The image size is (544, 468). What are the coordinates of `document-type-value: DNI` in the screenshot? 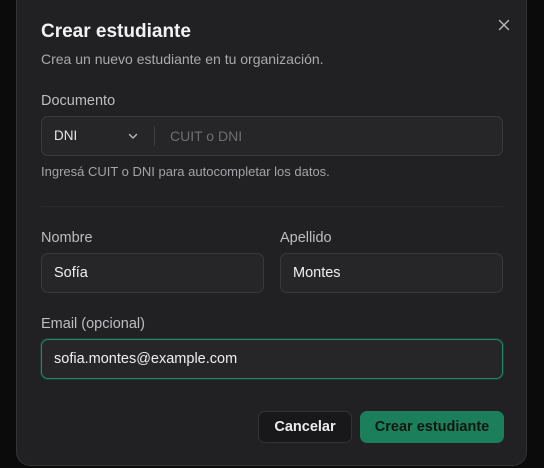 It's located at (66, 135).